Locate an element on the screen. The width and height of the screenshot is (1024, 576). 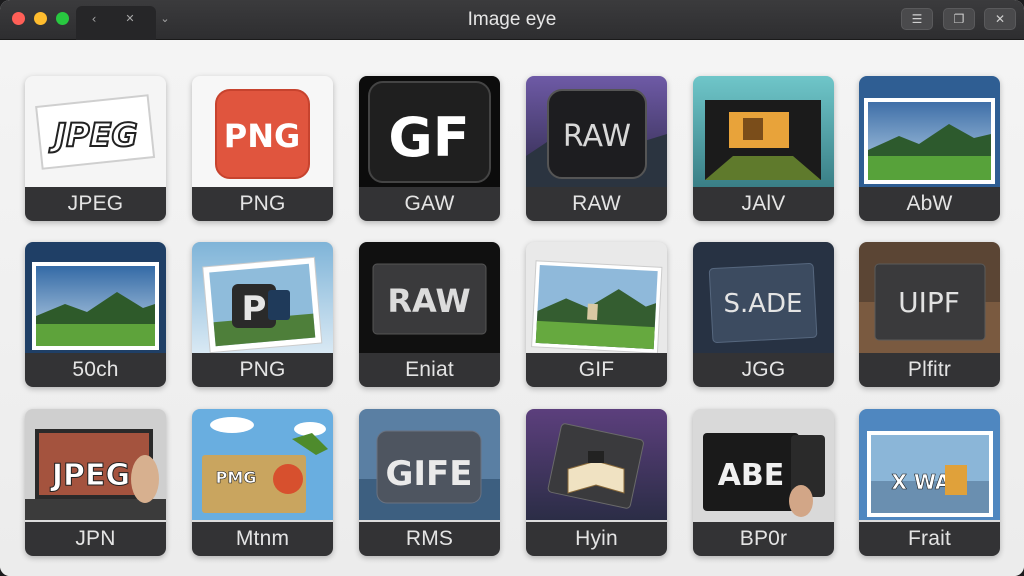
card-label: JAlV is located at coordinates (763, 204).